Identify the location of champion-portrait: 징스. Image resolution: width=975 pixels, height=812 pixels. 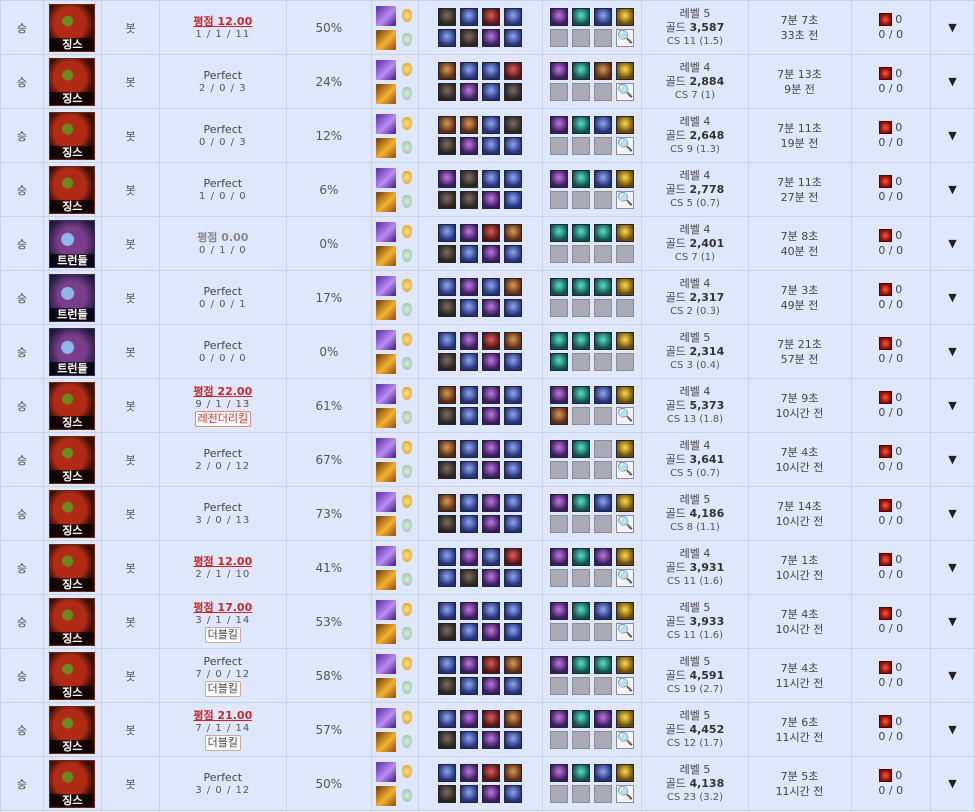
(72, 783).